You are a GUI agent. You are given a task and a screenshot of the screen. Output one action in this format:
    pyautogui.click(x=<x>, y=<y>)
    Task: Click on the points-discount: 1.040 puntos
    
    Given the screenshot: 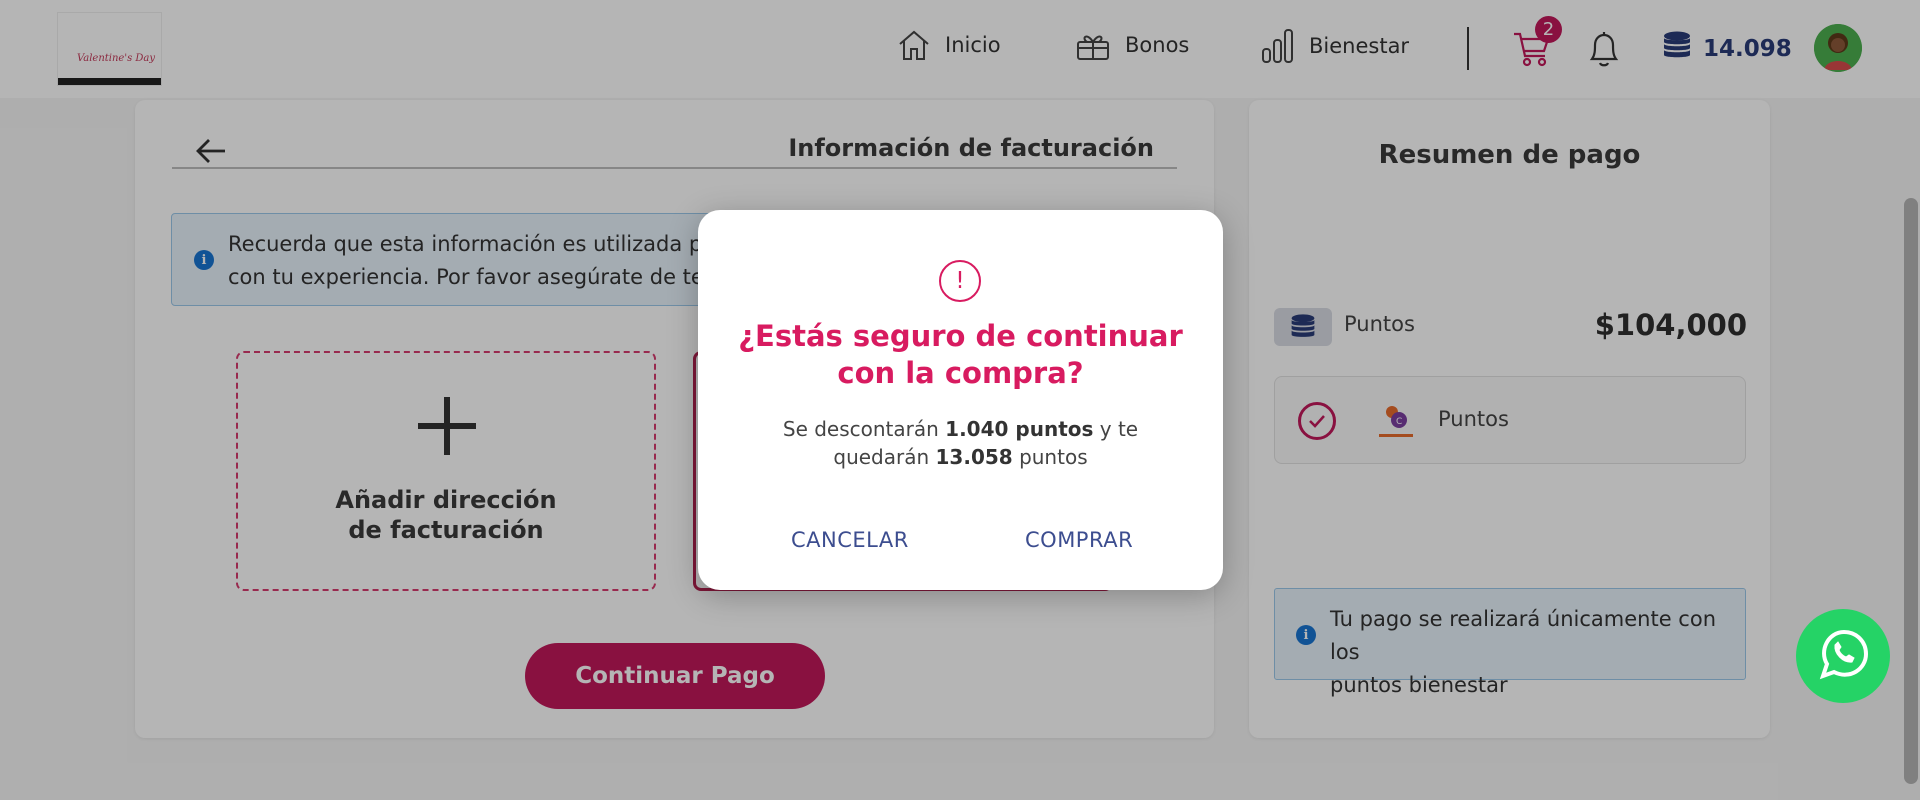 What is the action you would take?
    pyautogui.click(x=1019, y=429)
    